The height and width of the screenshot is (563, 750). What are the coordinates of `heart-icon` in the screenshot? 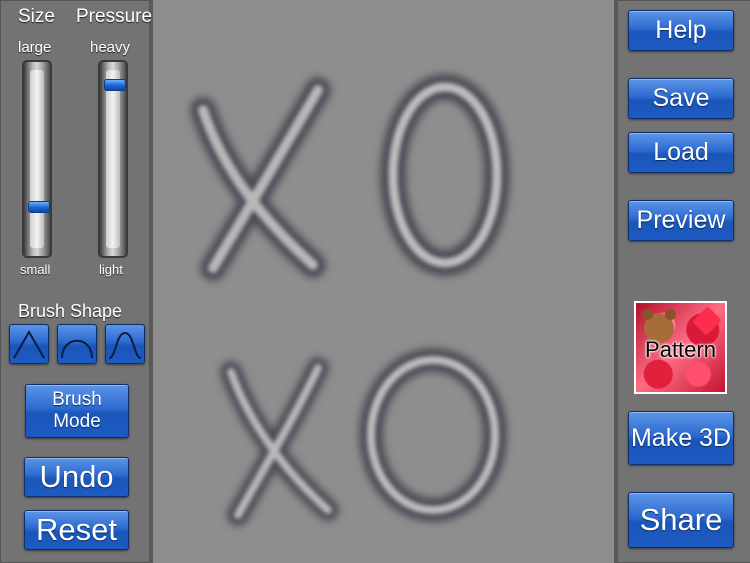 It's located at (707, 321).